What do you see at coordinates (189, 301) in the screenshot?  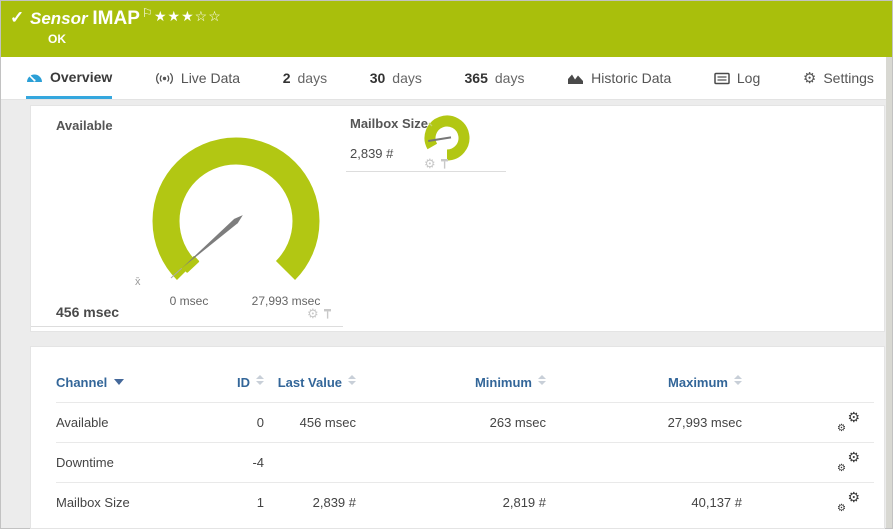 I see `available-gauge-min-label: 0 msec` at bounding box center [189, 301].